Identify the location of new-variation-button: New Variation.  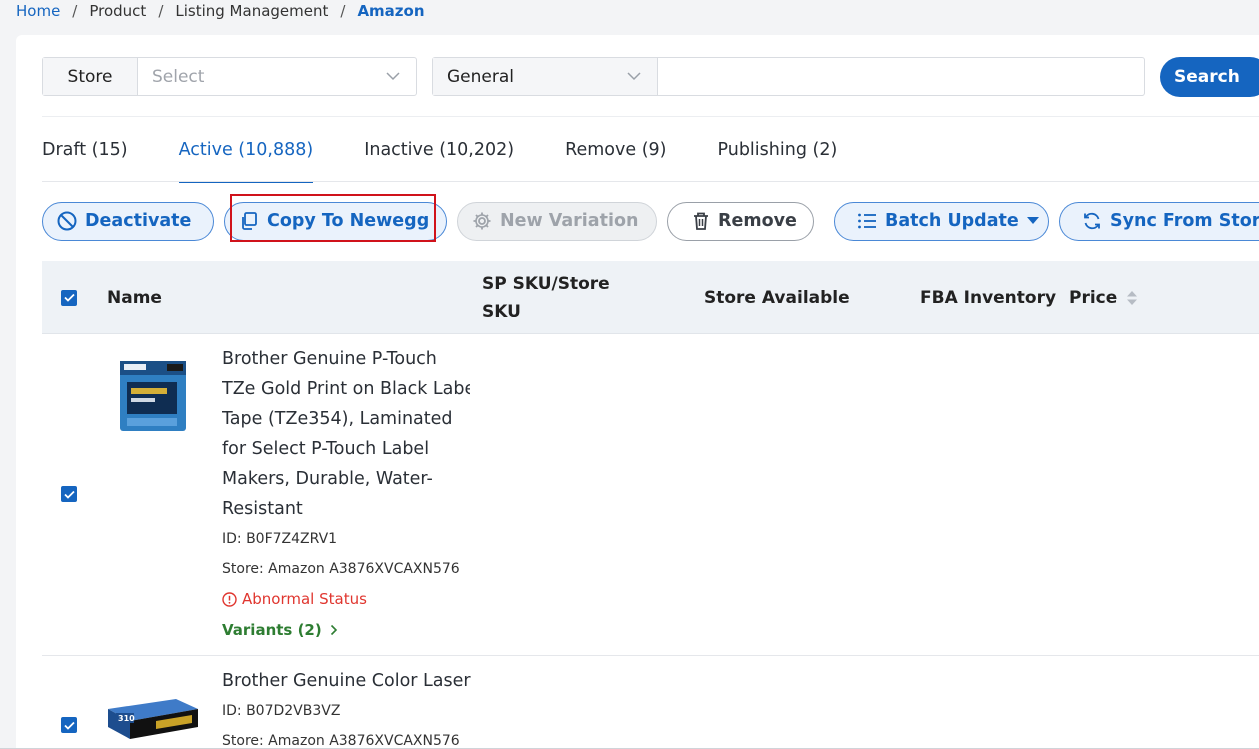
(557, 221).